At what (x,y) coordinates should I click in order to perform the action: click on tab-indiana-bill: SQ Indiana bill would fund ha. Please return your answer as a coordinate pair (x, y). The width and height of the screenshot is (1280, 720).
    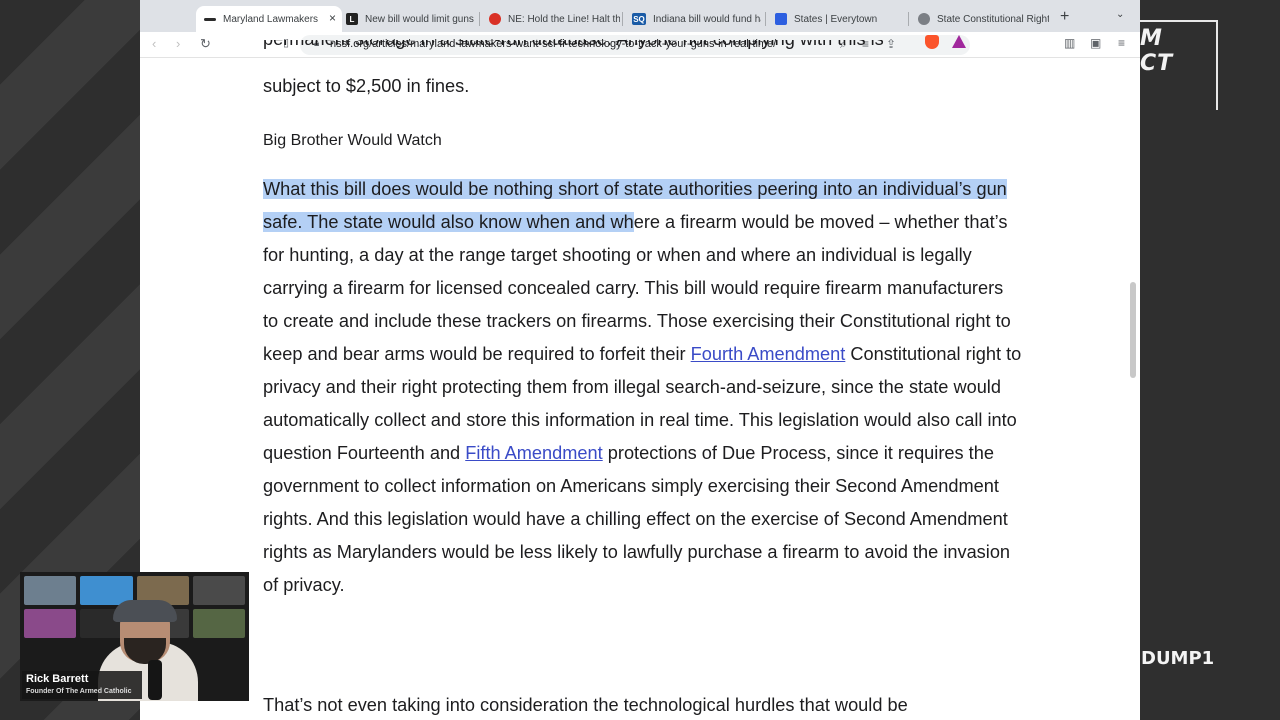
    Looking at the image, I should click on (694, 19).